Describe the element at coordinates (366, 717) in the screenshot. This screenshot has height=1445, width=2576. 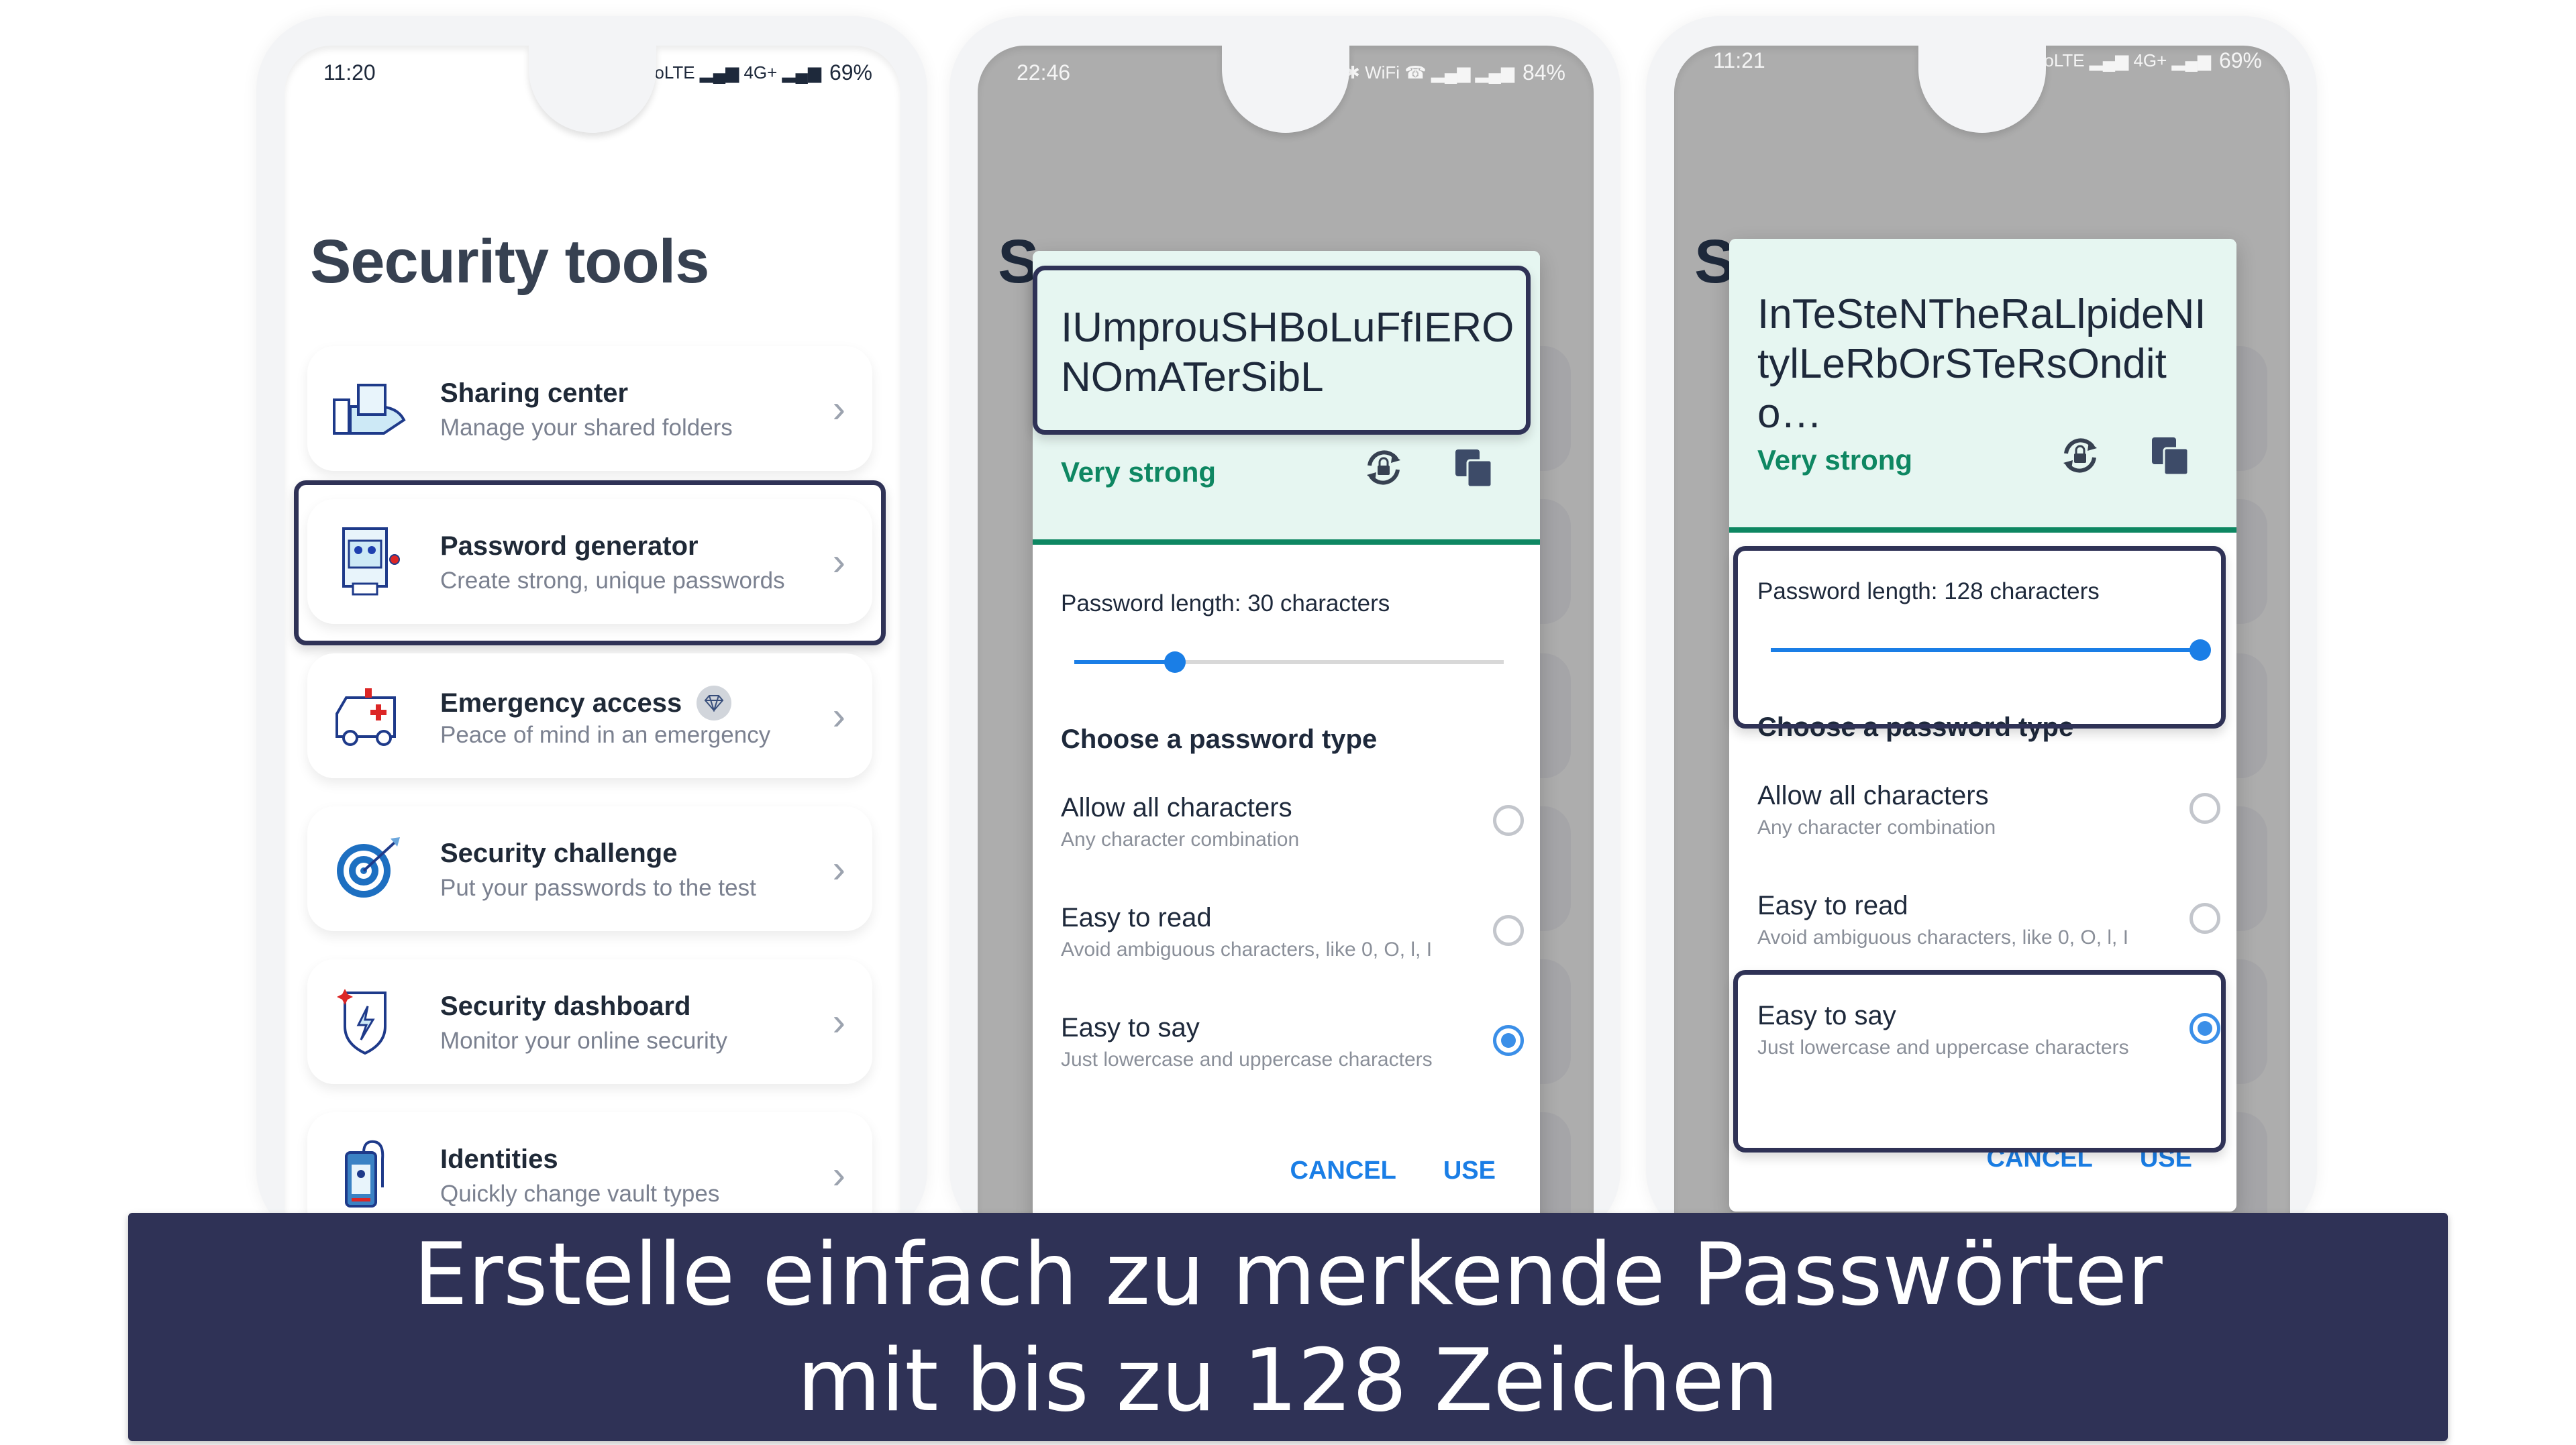
I see `ambulance-icon` at that location.